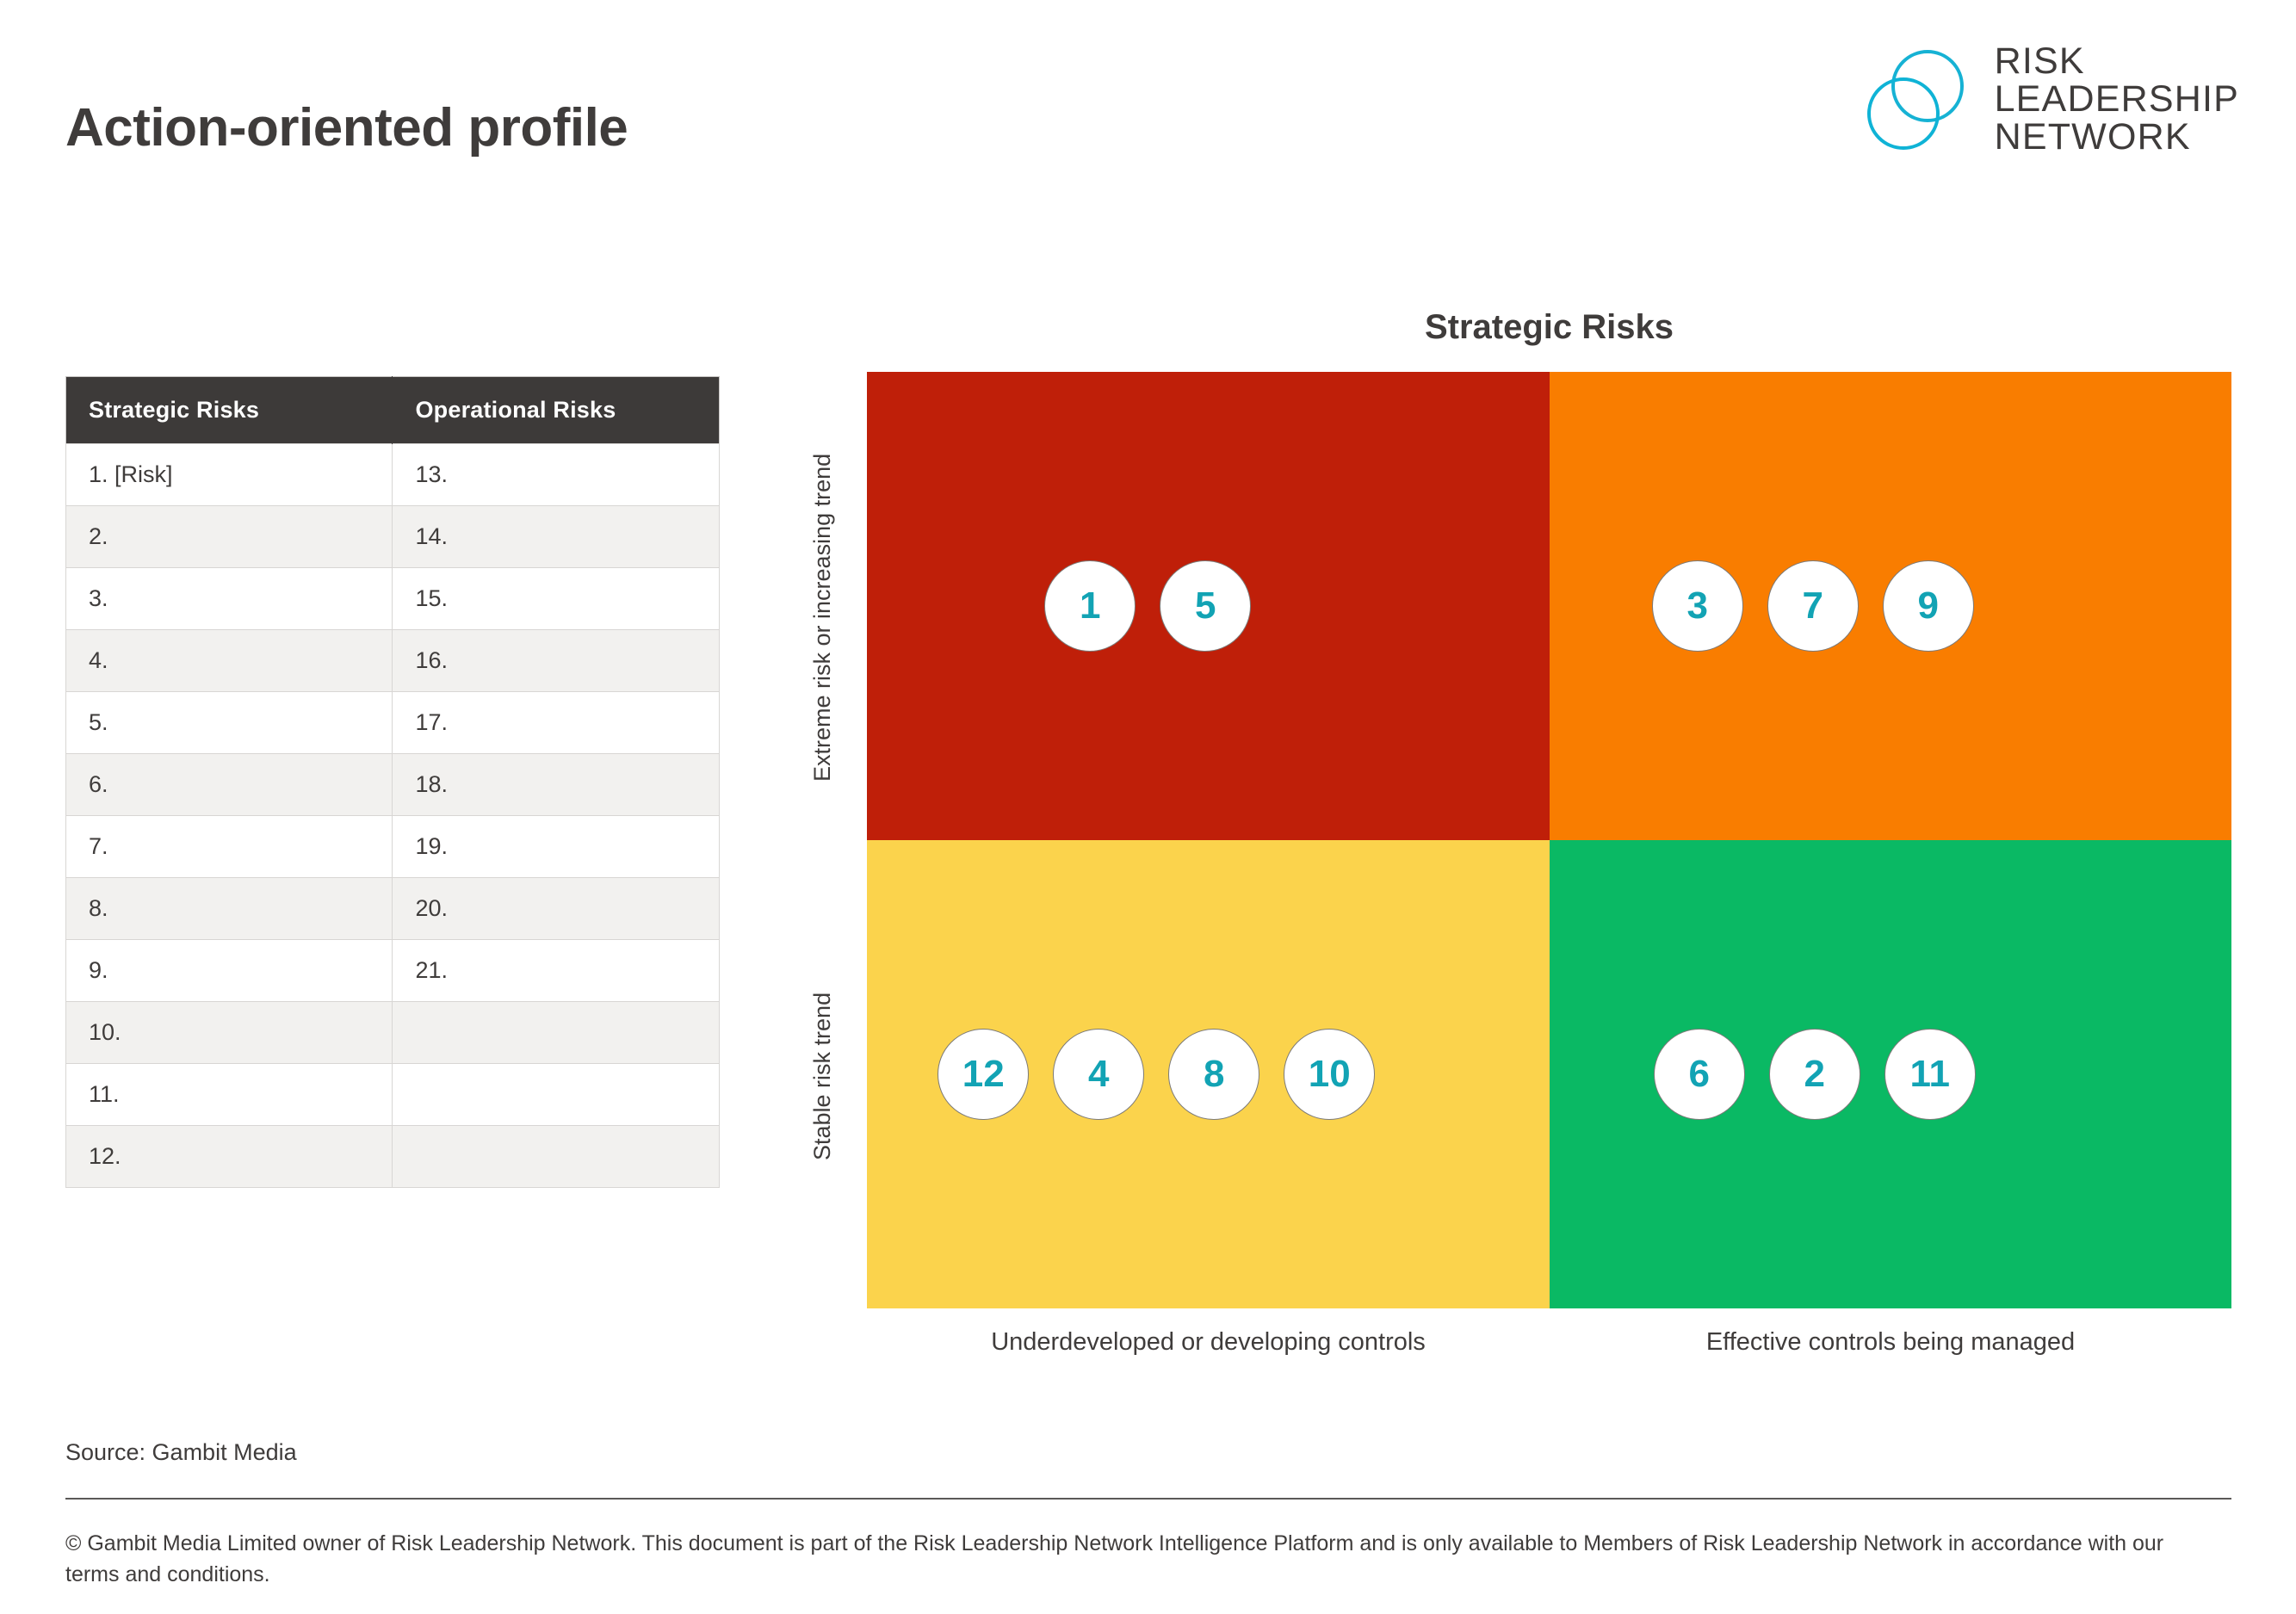 The height and width of the screenshot is (1614, 2296). Describe the element at coordinates (1890, 1342) in the screenshot. I see `x-axis-label-effective-controls: Effective controls being managed` at that location.